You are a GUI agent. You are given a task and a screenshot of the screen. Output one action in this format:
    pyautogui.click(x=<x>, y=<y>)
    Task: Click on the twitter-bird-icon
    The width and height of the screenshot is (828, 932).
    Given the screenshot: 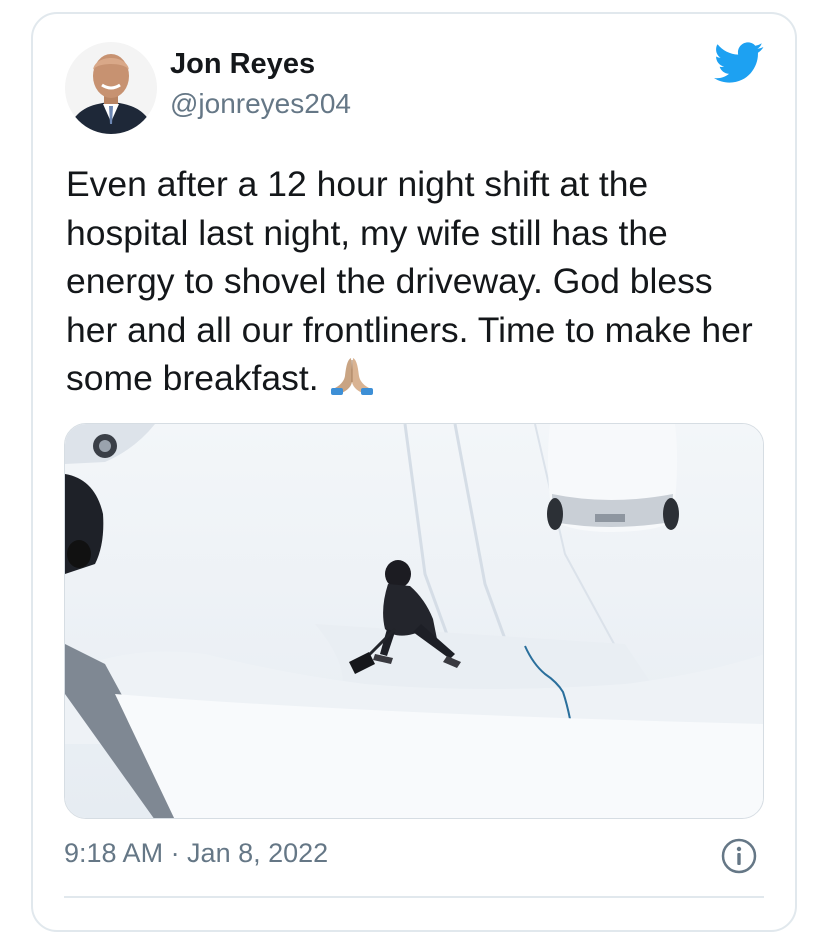 What is the action you would take?
    pyautogui.click(x=739, y=63)
    